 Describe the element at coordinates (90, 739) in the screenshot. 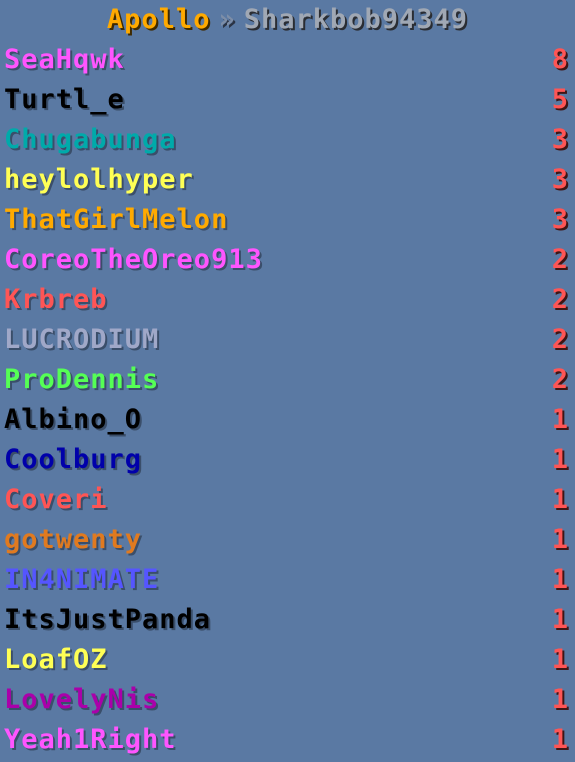

I see `player-entry-name: Yeah1Right` at that location.